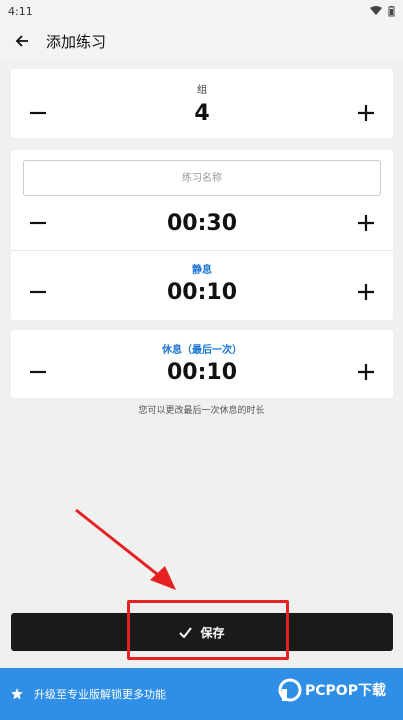  Describe the element at coordinates (345, 691) in the screenshot. I see `watermark-text: PCPOP下载` at that location.